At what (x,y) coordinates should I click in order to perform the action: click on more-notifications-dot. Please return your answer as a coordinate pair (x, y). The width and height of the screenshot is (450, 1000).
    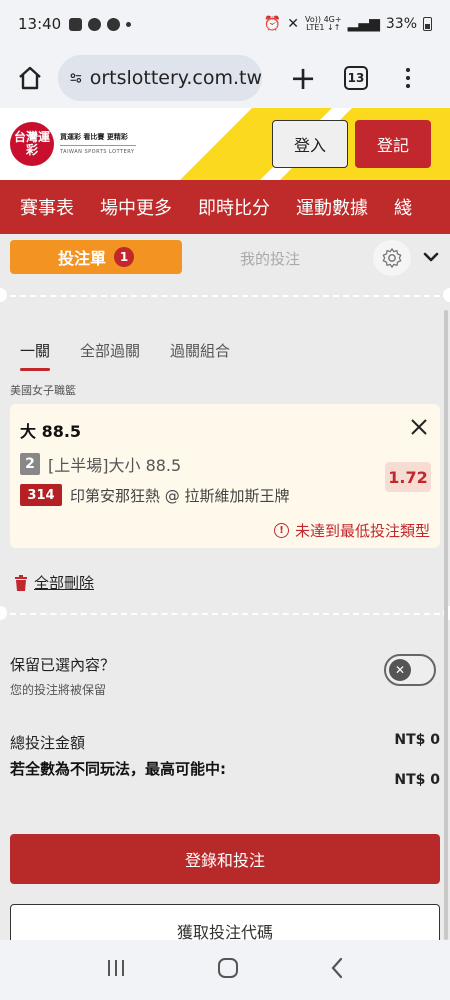
    Looking at the image, I should click on (129, 24).